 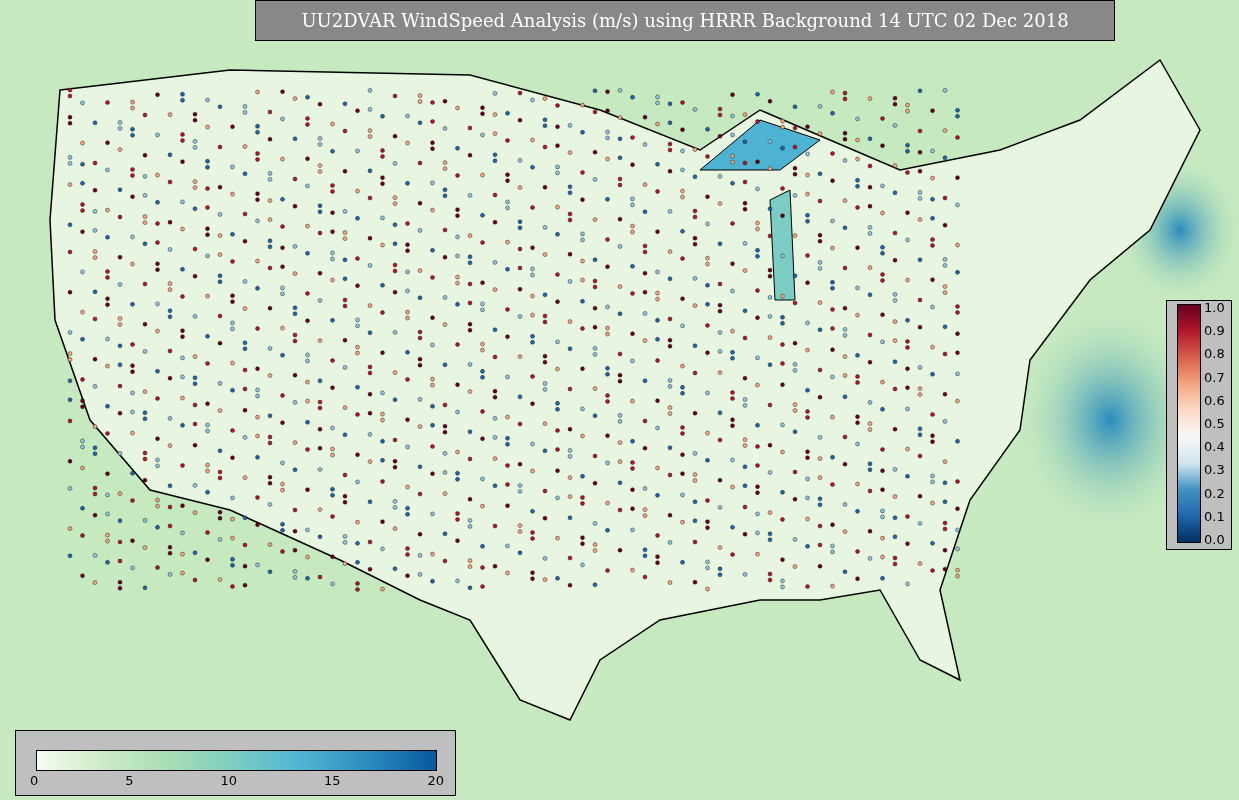 What do you see at coordinates (435, 781) in the screenshot?
I see `tick-label: 20` at bounding box center [435, 781].